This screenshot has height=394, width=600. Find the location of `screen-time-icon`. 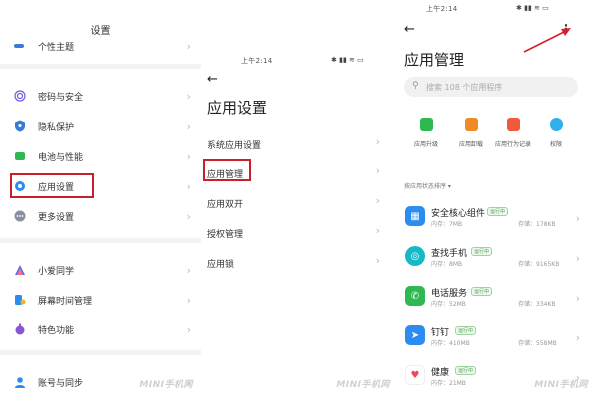

screen-time-icon is located at coordinates (20, 300).